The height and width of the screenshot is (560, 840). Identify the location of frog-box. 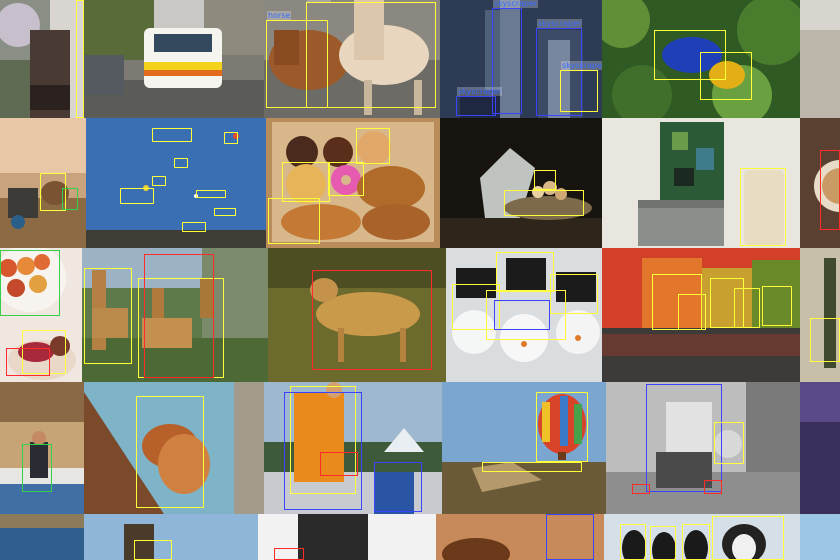
(726, 76).